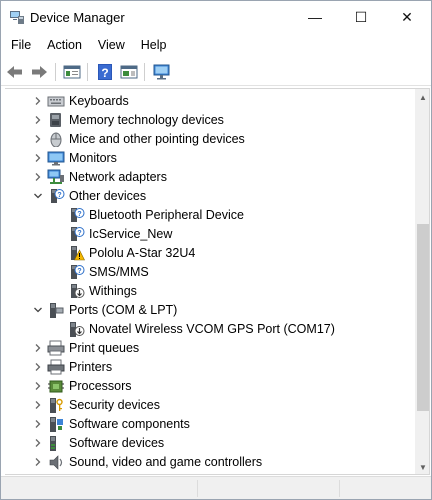  What do you see at coordinates (56, 177) in the screenshot?
I see `network-adapter-icon` at bounding box center [56, 177].